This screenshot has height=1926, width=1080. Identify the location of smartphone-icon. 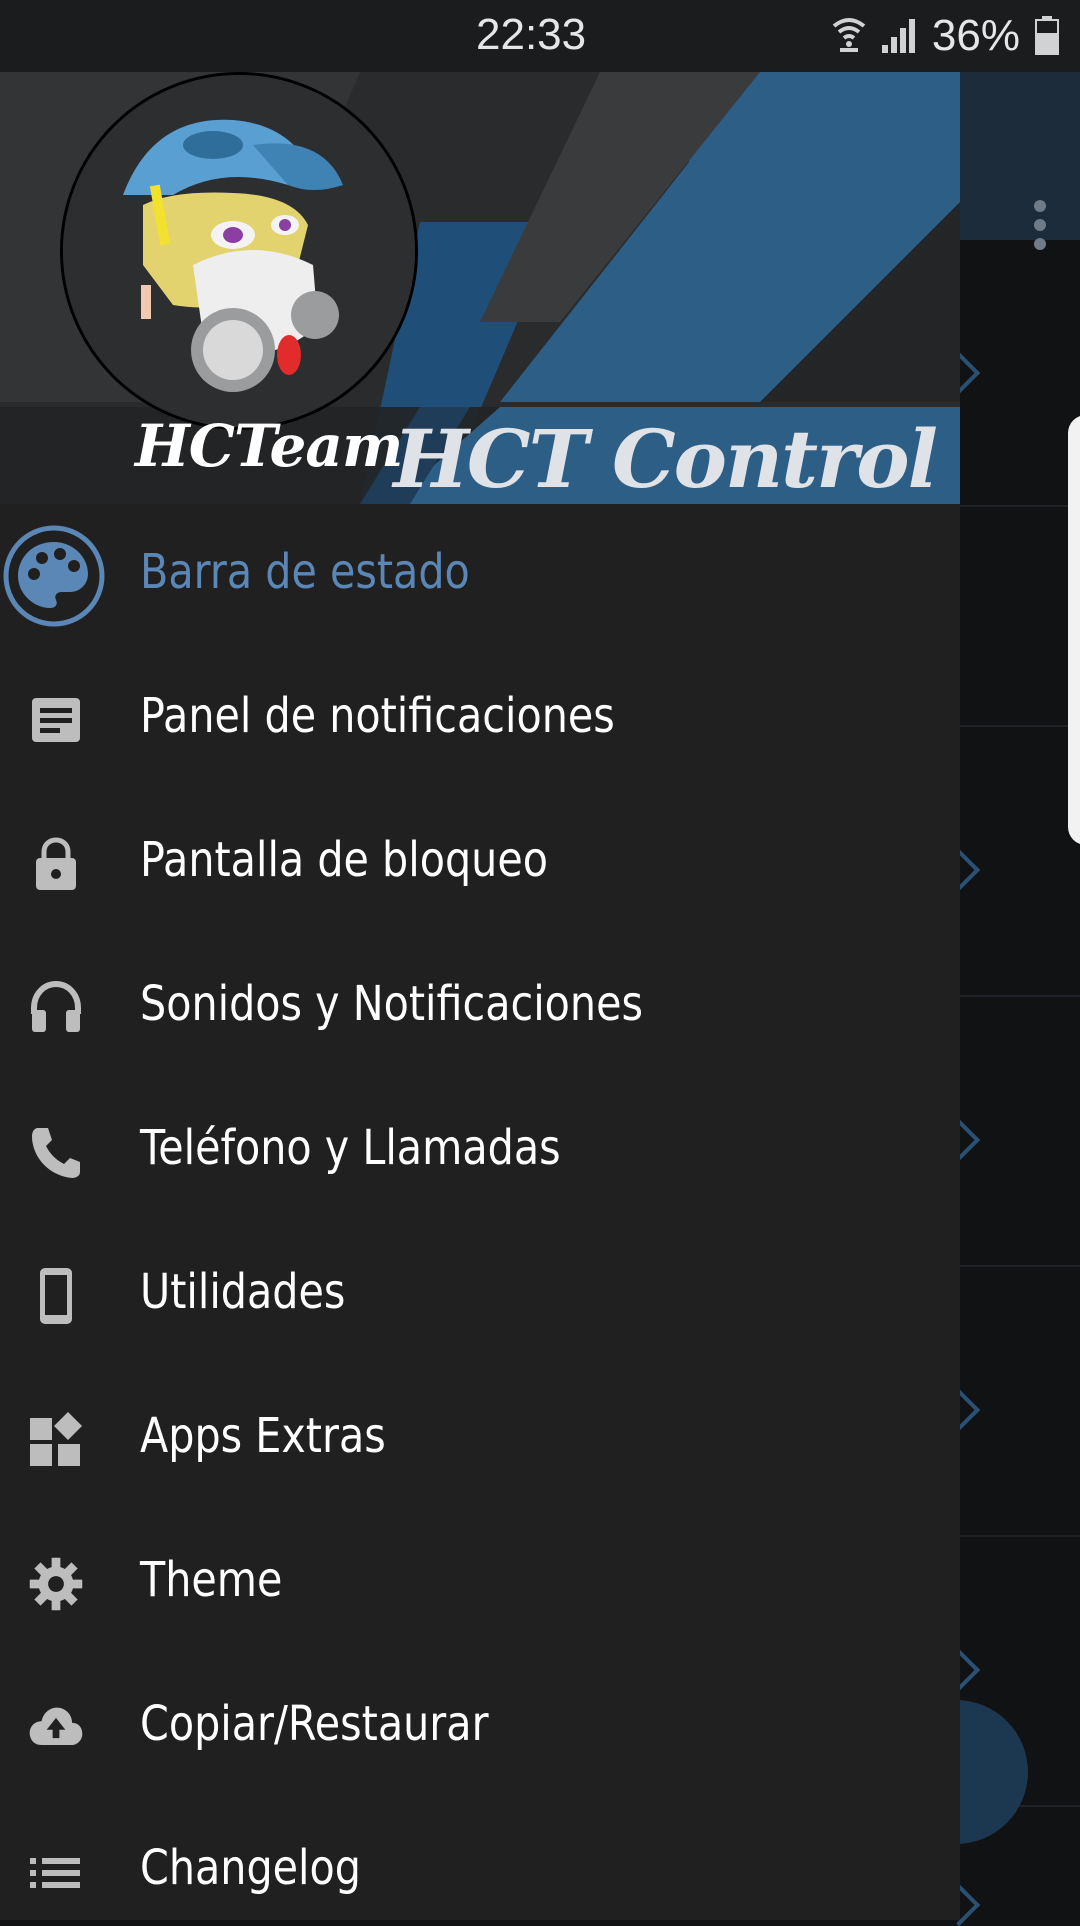
(56, 1296).